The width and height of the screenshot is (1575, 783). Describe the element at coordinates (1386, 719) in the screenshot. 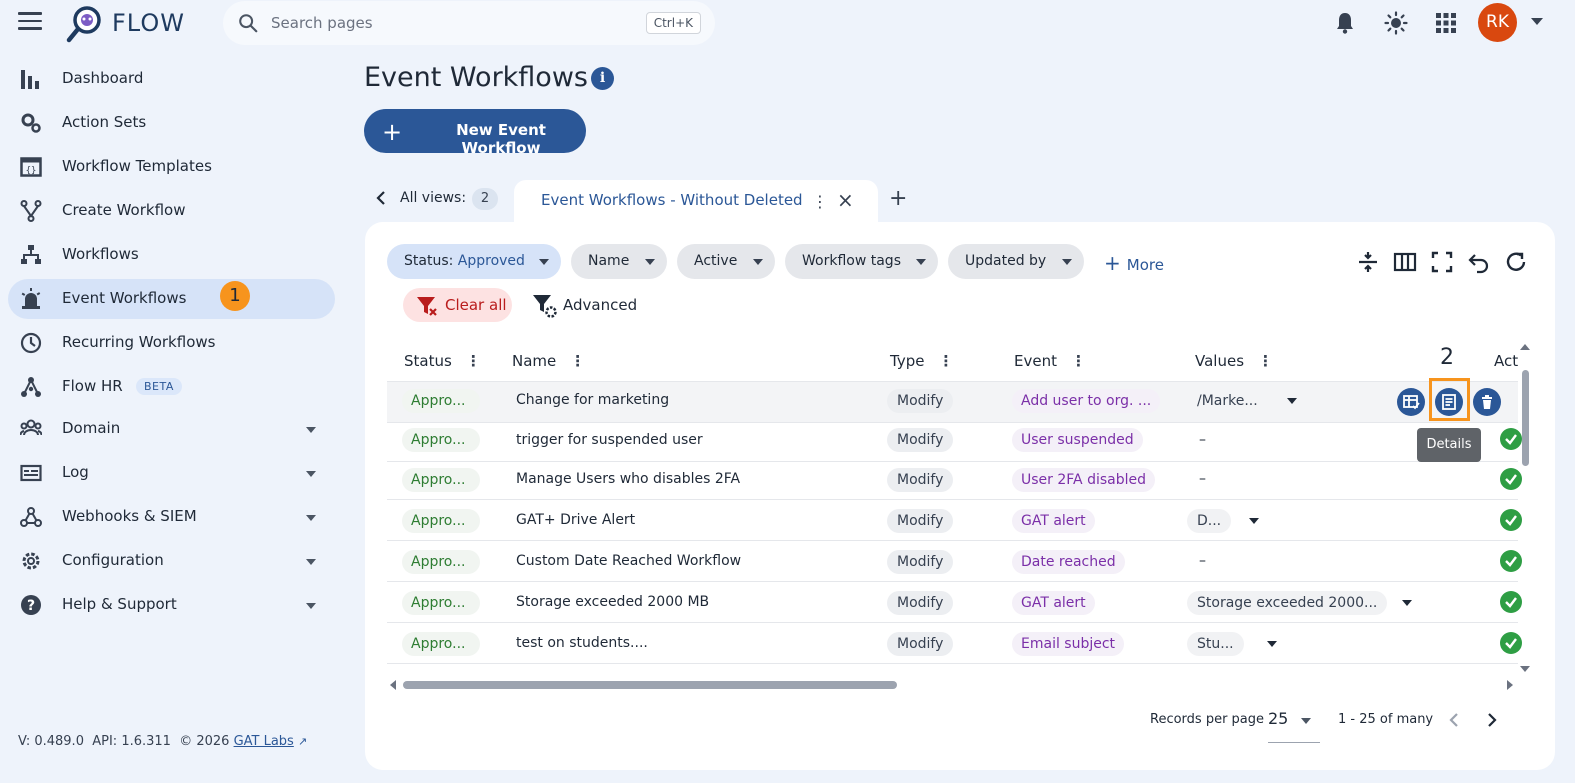

I see `page-range: 1 - 25 of many` at that location.